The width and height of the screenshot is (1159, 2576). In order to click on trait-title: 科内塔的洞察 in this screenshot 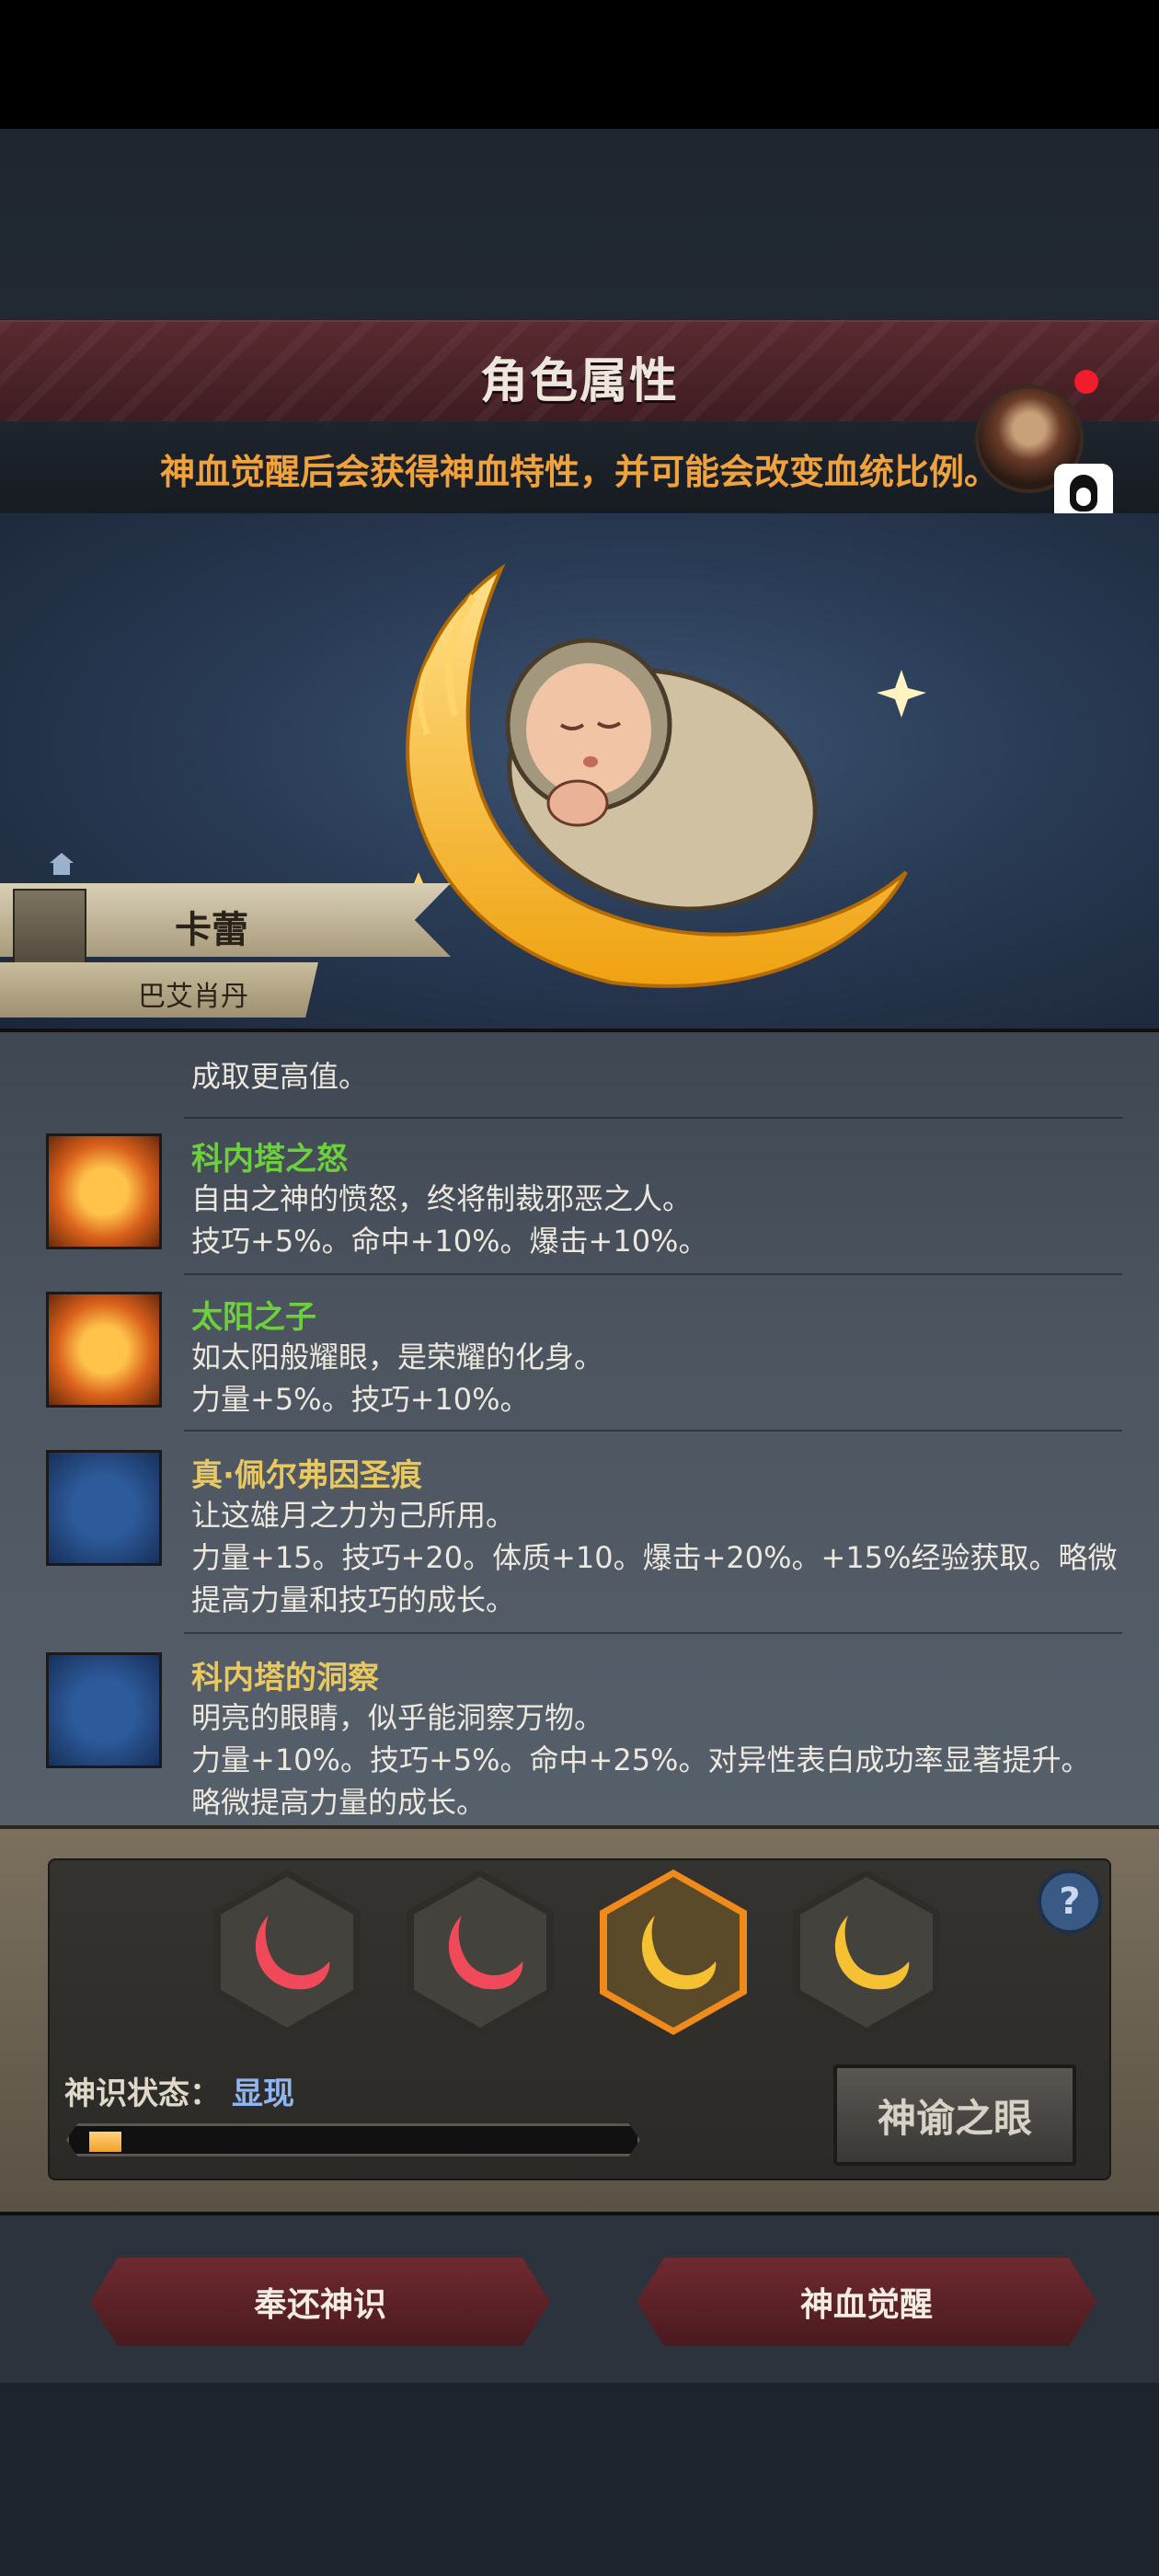, I will do `click(285, 1678)`.